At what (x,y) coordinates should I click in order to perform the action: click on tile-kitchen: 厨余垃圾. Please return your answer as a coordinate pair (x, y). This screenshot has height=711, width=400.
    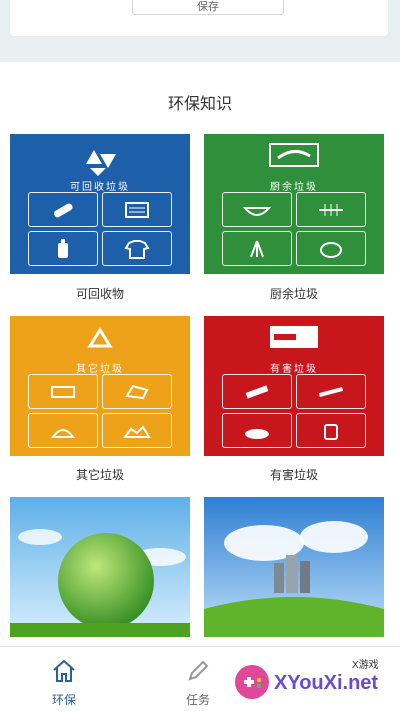
    Looking at the image, I should click on (294, 204).